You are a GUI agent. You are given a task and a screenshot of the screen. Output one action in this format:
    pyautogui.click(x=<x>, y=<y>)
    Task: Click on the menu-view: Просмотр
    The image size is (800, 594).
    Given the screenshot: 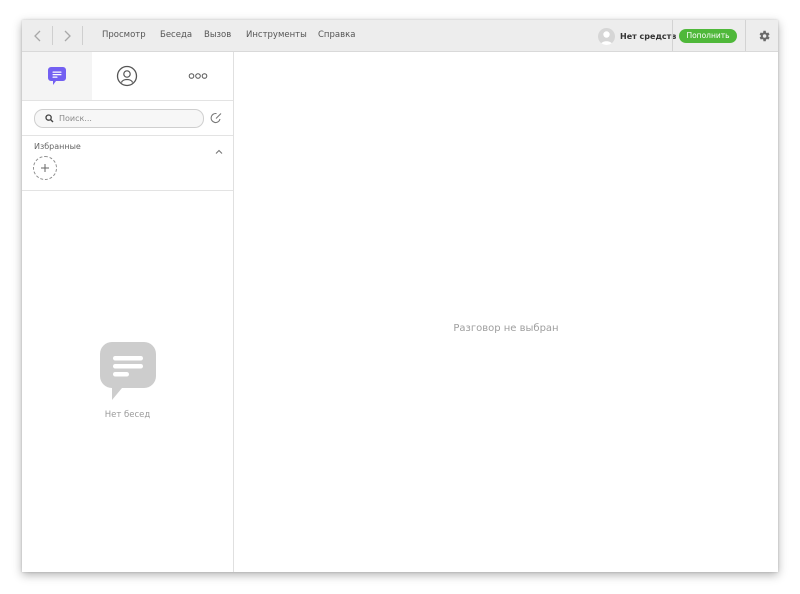 What is the action you would take?
    pyautogui.click(x=124, y=35)
    